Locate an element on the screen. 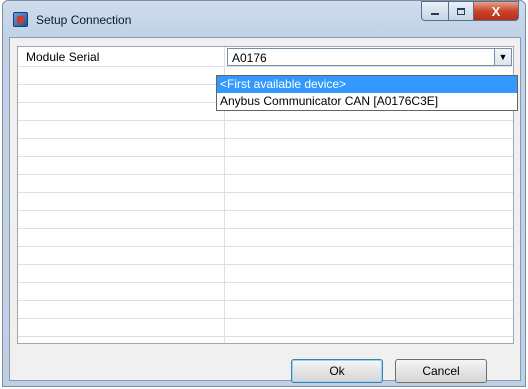 The height and width of the screenshot is (389, 528). property-row-module-serial: Module Serial A0176 ▼ is located at coordinates (265, 57).